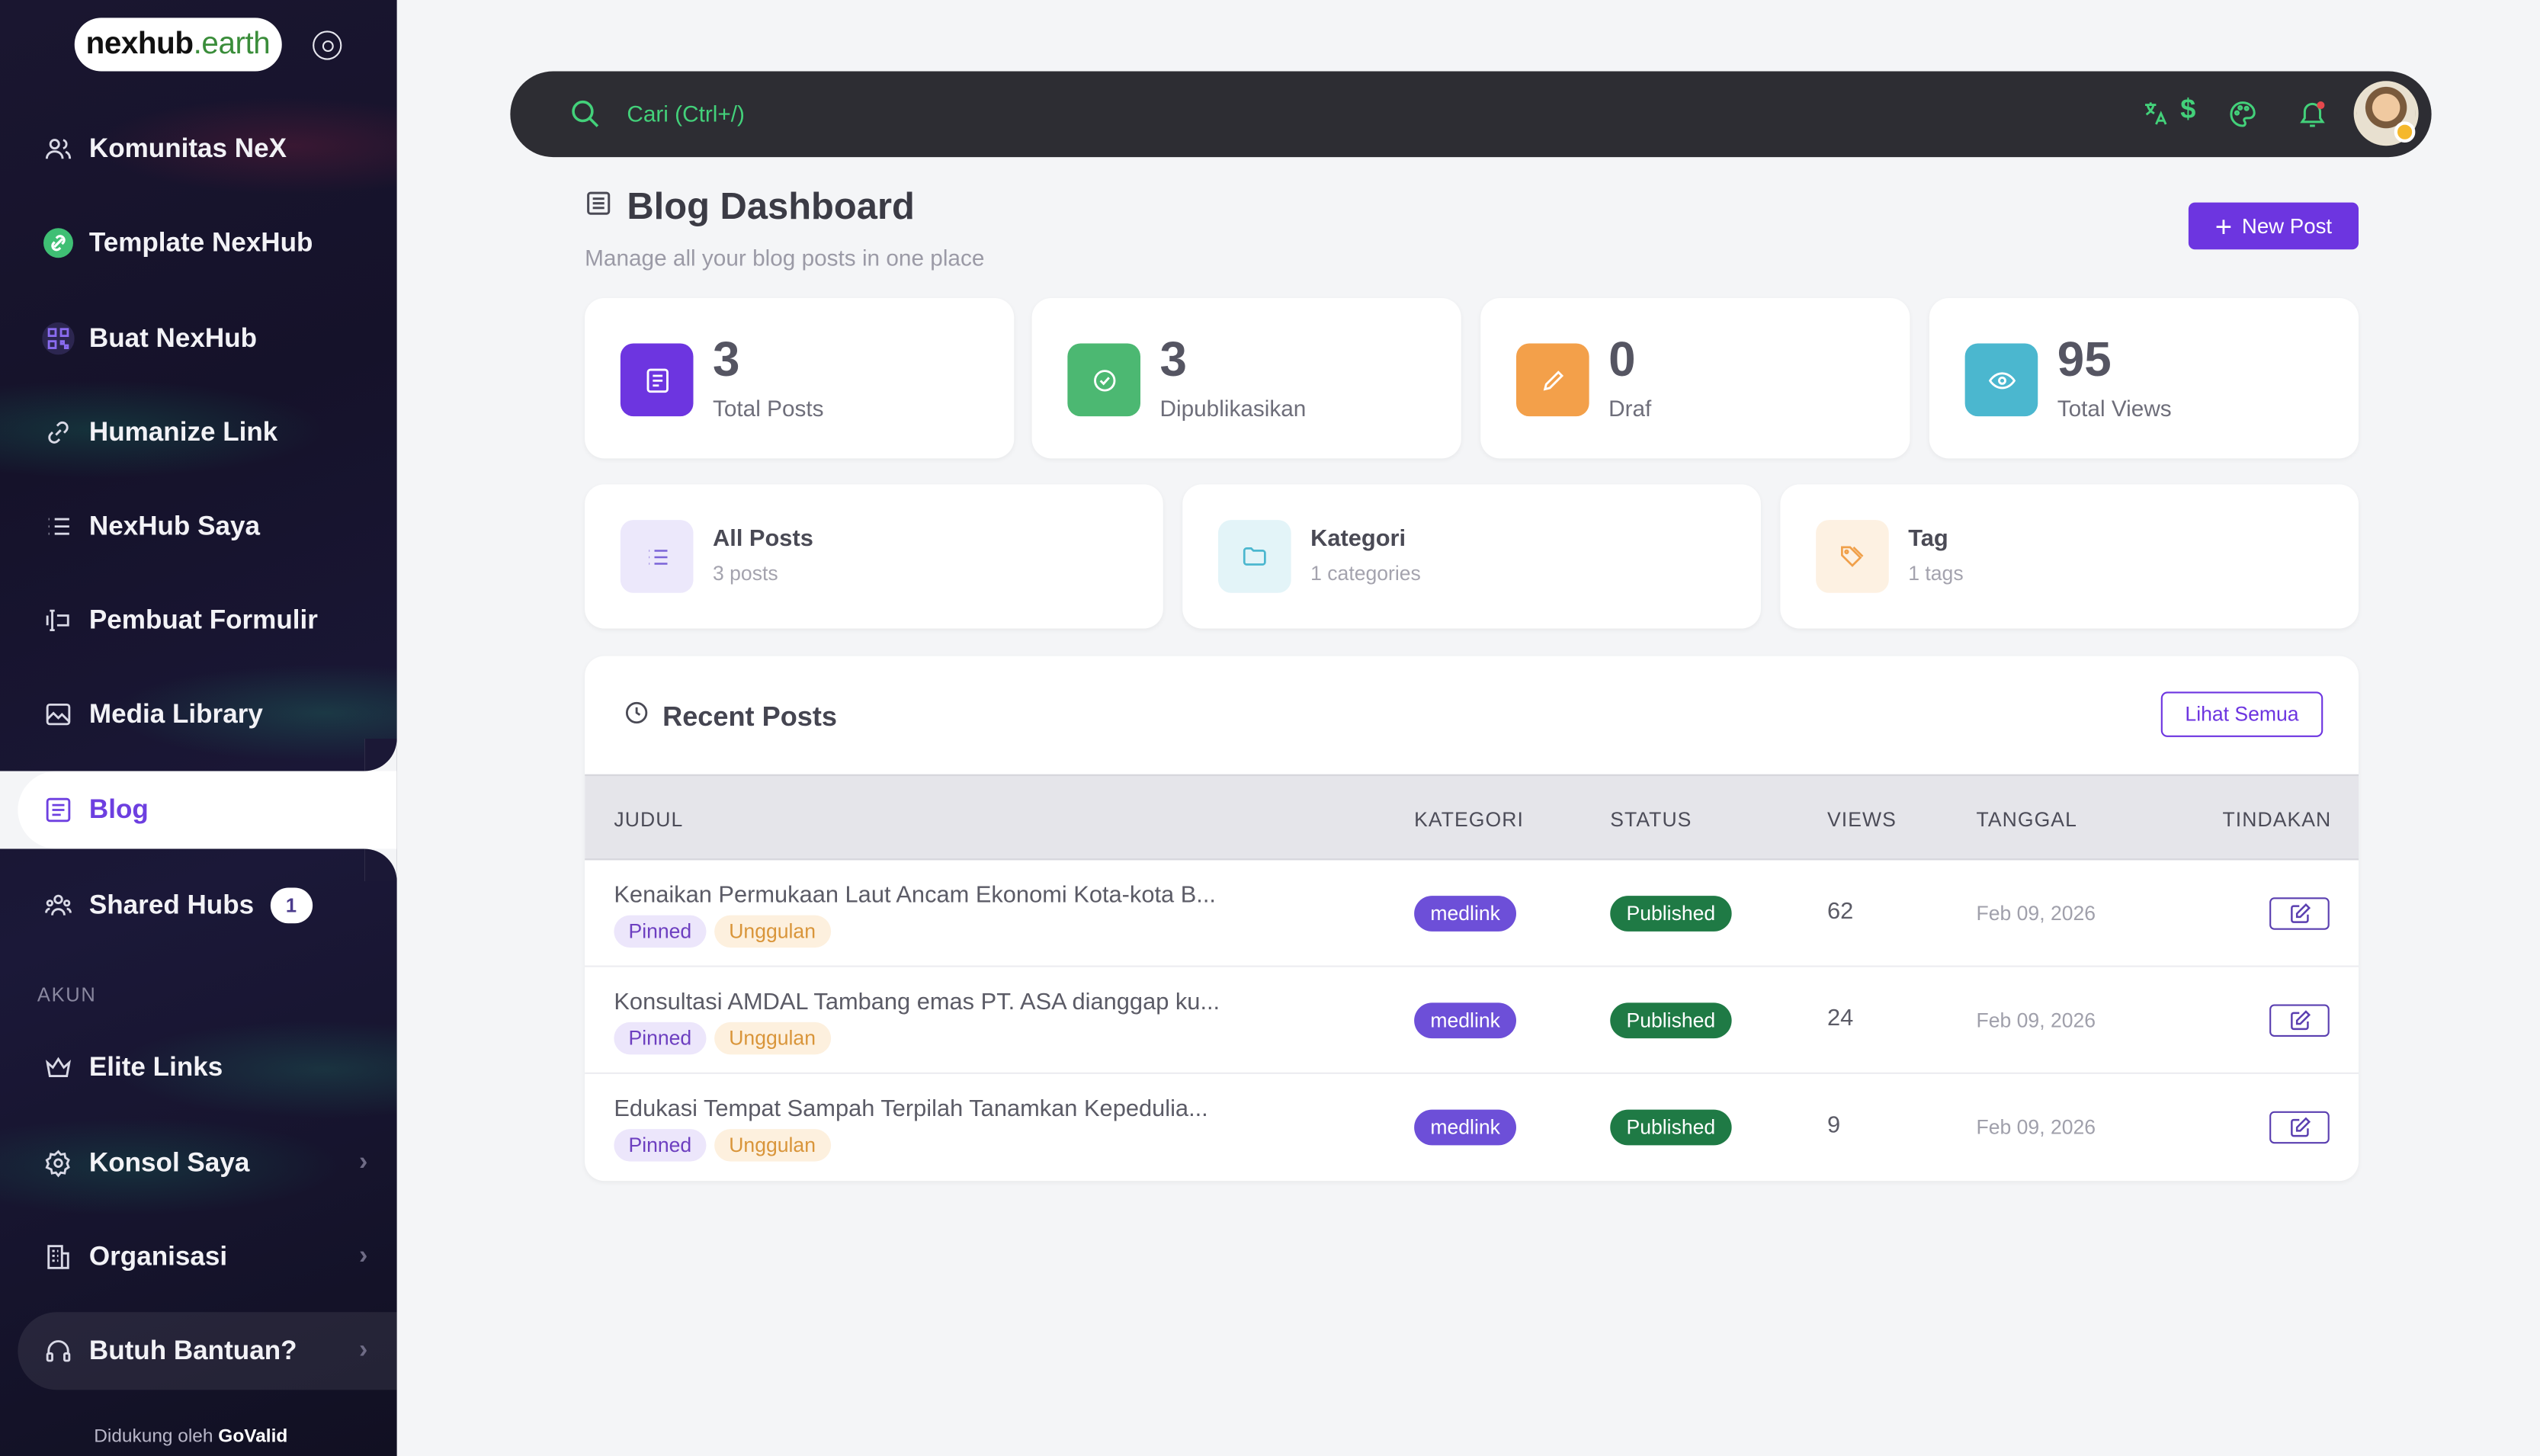  I want to click on stat-card-total-posts: 3 Total Posts, so click(800, 378).